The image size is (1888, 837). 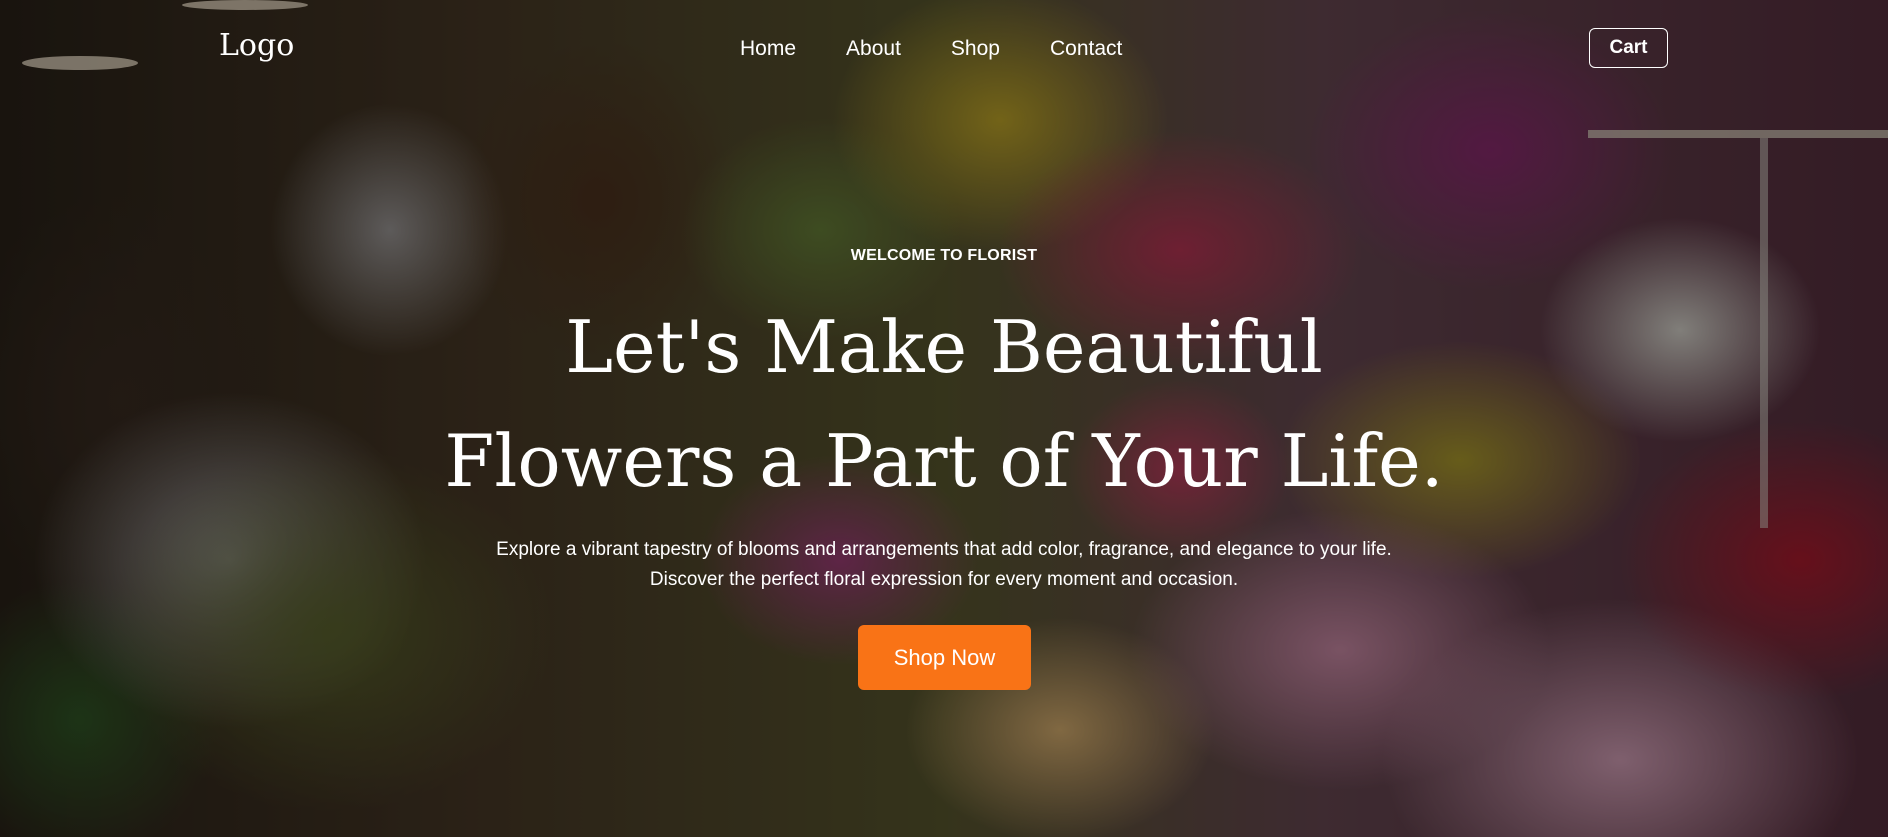 I want to click on hero-eyebrow: WELCOME TO FLORIST, so click(x=944, y=255).